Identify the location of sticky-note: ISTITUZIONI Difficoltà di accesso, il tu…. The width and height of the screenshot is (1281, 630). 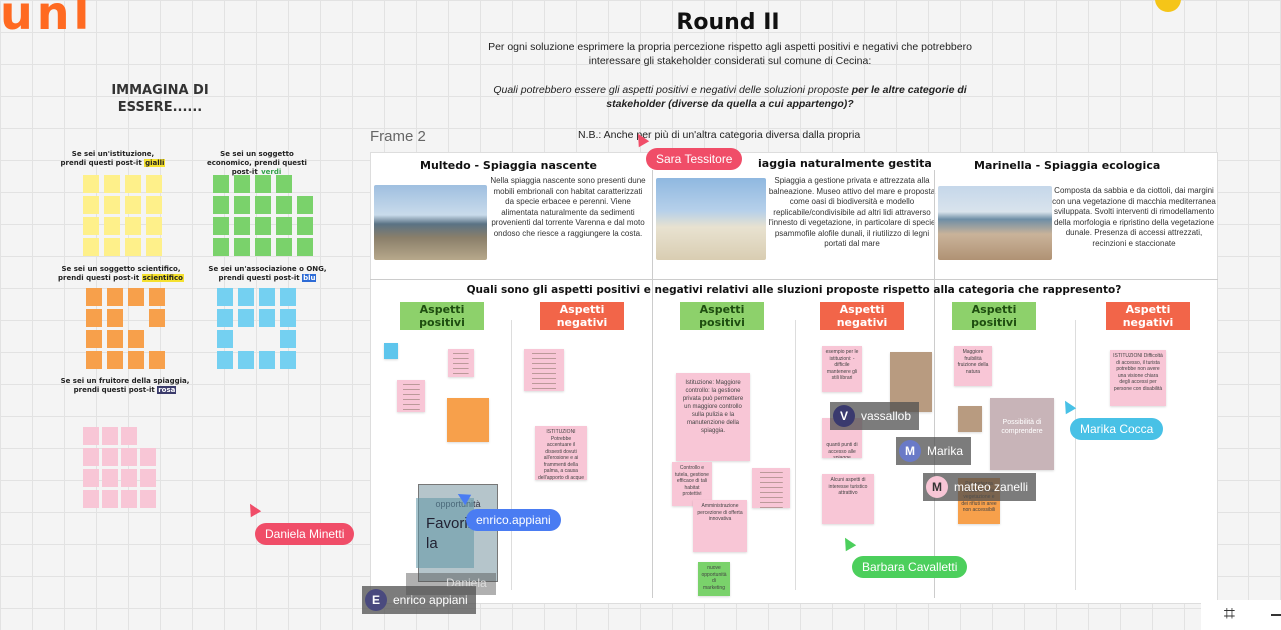
(1138, 378).